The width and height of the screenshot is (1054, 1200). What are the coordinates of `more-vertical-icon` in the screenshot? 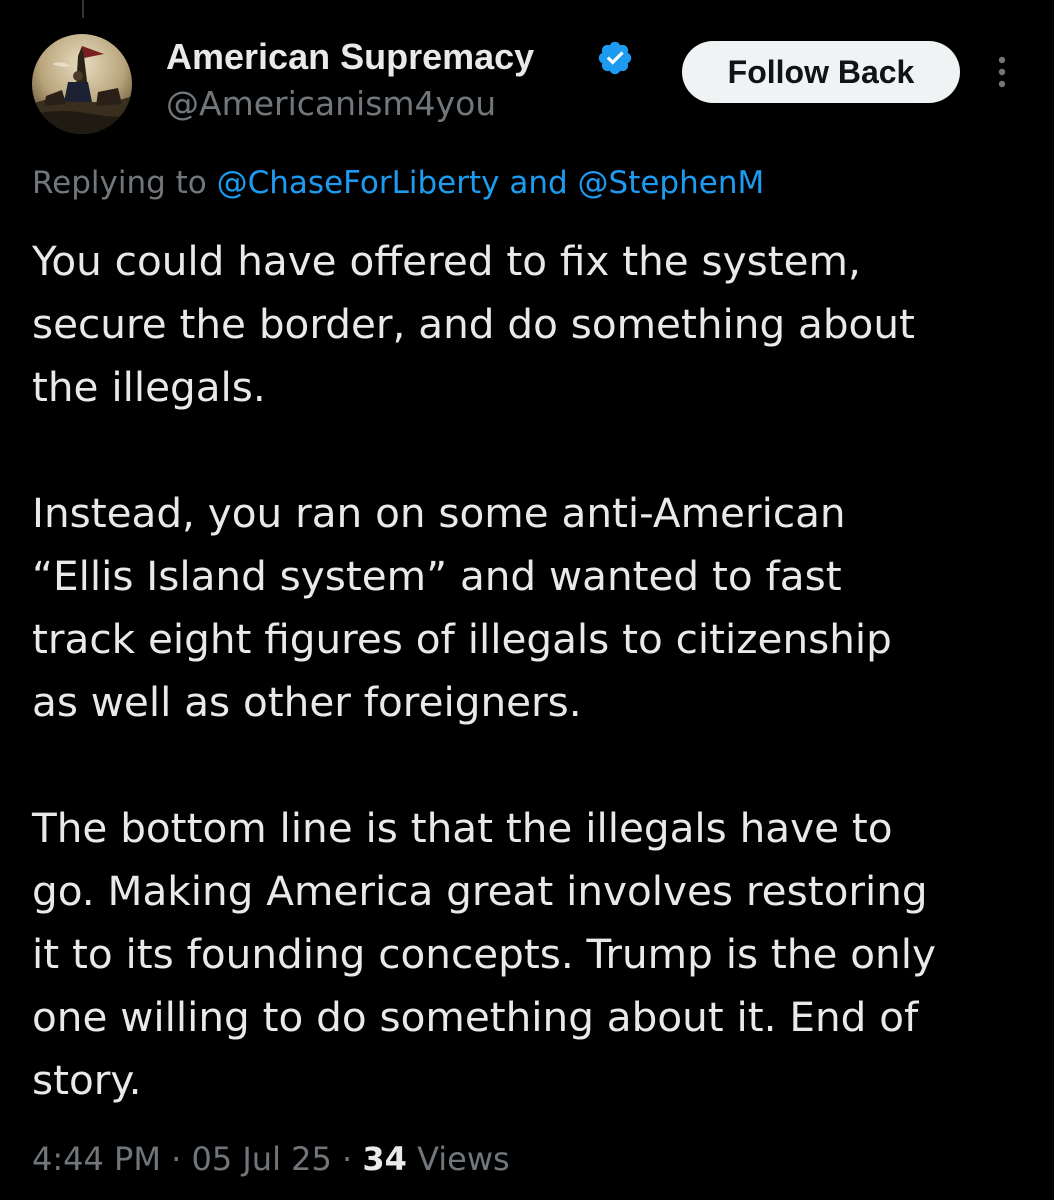 It's located at (1002, 72).